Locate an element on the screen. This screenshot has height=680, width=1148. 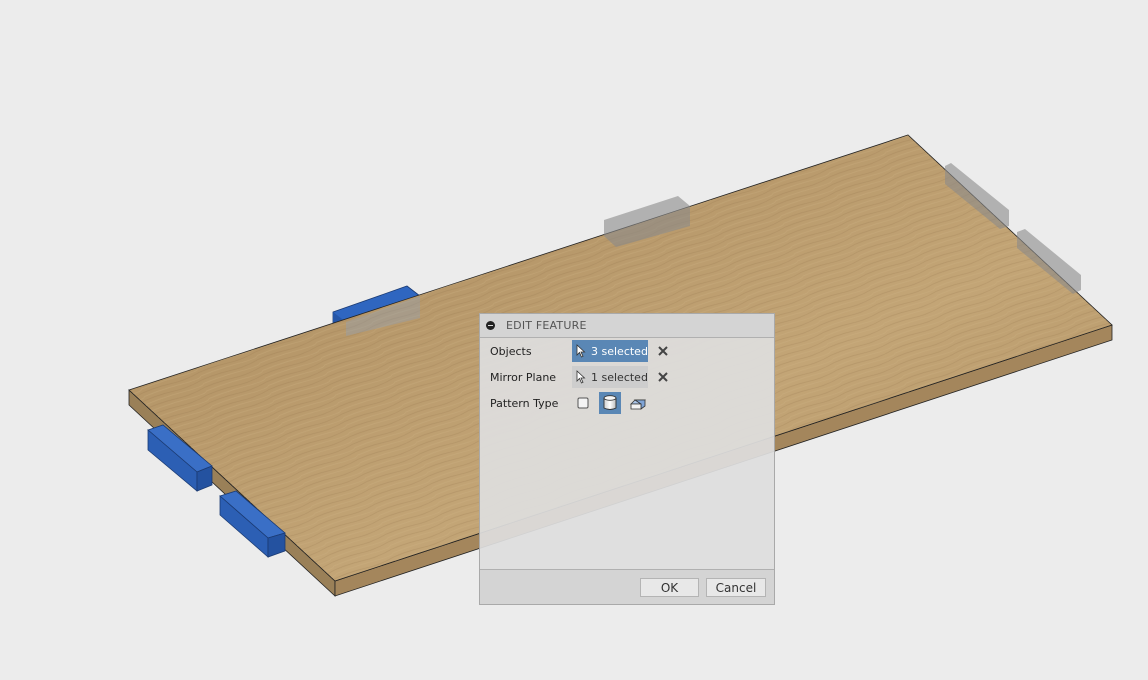
pattern-type-faces-option is located at coordinates (583, 403).